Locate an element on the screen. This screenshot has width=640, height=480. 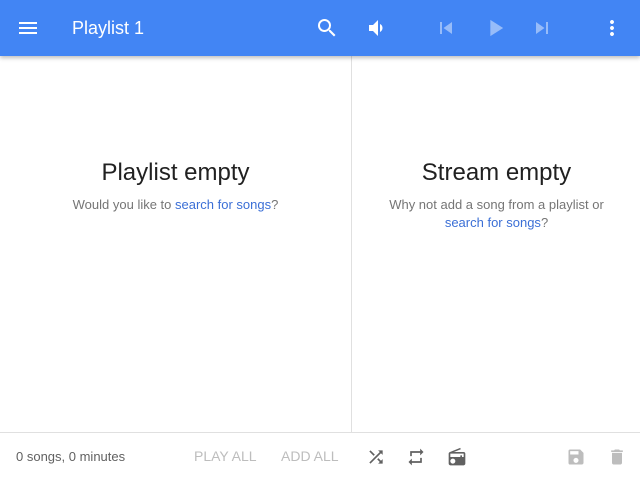
top-app-bar: Playlist 1 is located at coordinates (320, 28).